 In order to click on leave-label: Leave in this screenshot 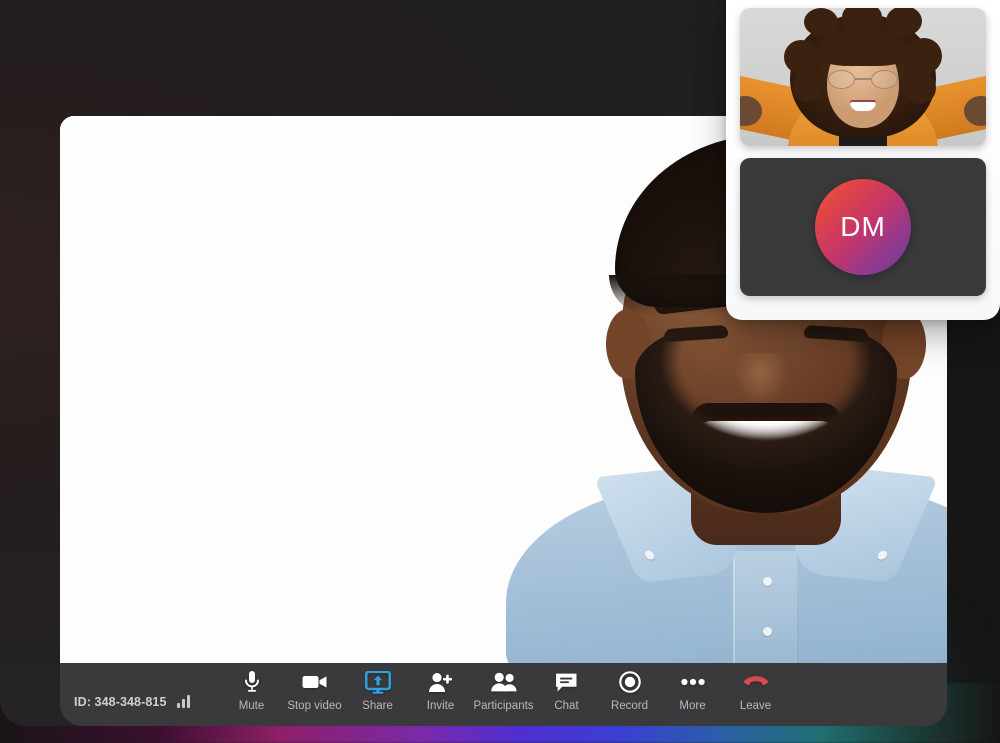, I will do `click(755, 706)`.